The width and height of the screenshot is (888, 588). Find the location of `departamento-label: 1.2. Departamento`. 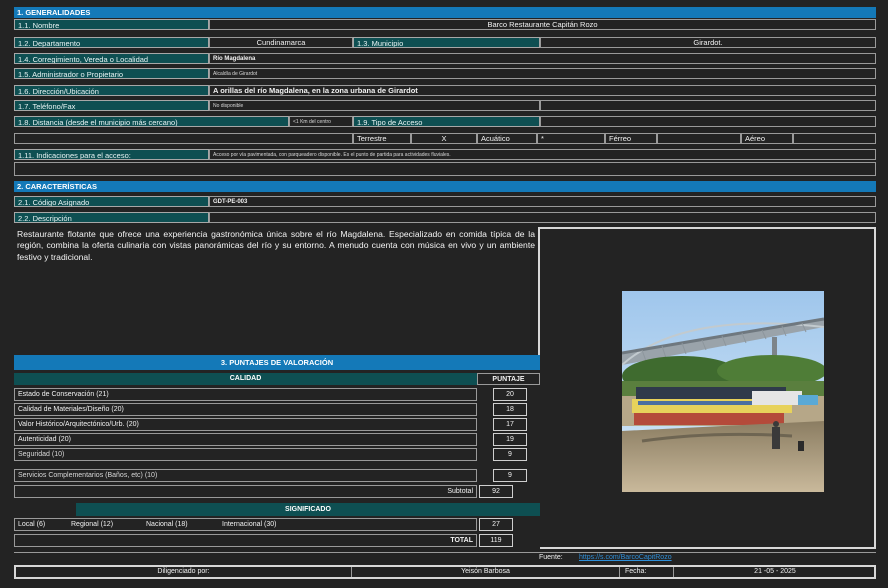

departamento-label: 1.2. Departamento is located at coordinates (111, 42).